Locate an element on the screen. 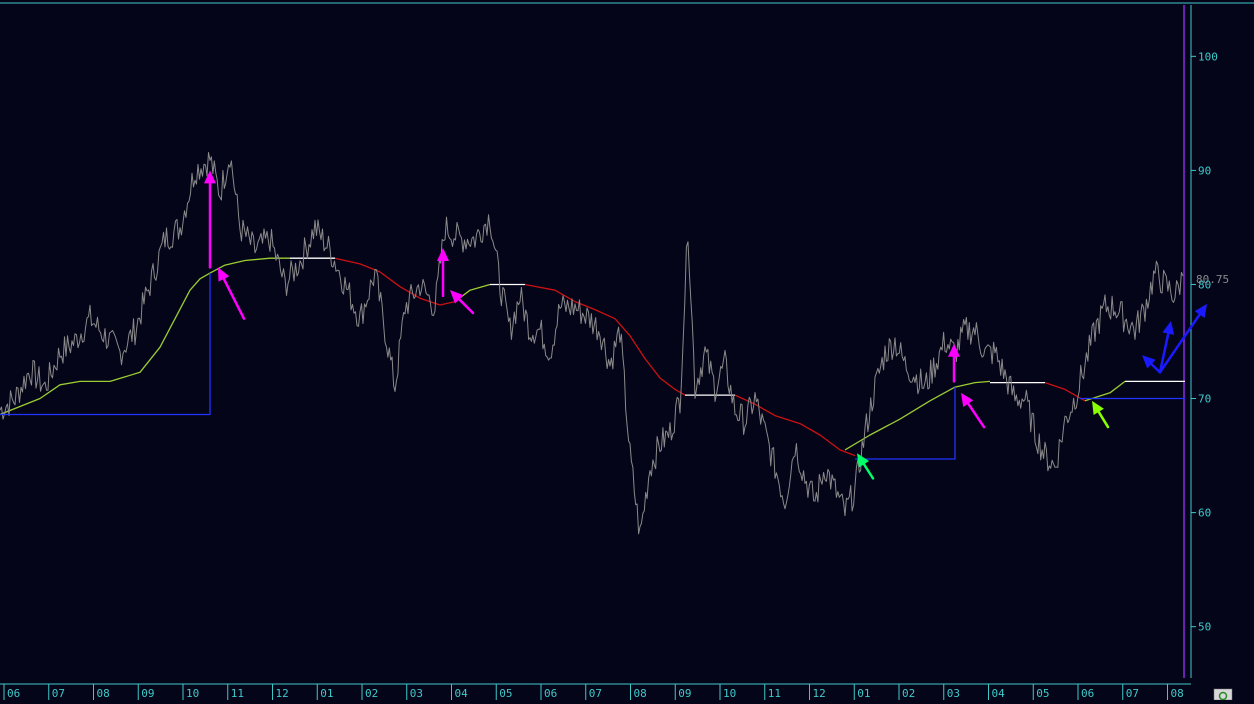 This screenshot has width=1254, height=704. y-tick-label: 100 is located at coordinates (1208, 56).